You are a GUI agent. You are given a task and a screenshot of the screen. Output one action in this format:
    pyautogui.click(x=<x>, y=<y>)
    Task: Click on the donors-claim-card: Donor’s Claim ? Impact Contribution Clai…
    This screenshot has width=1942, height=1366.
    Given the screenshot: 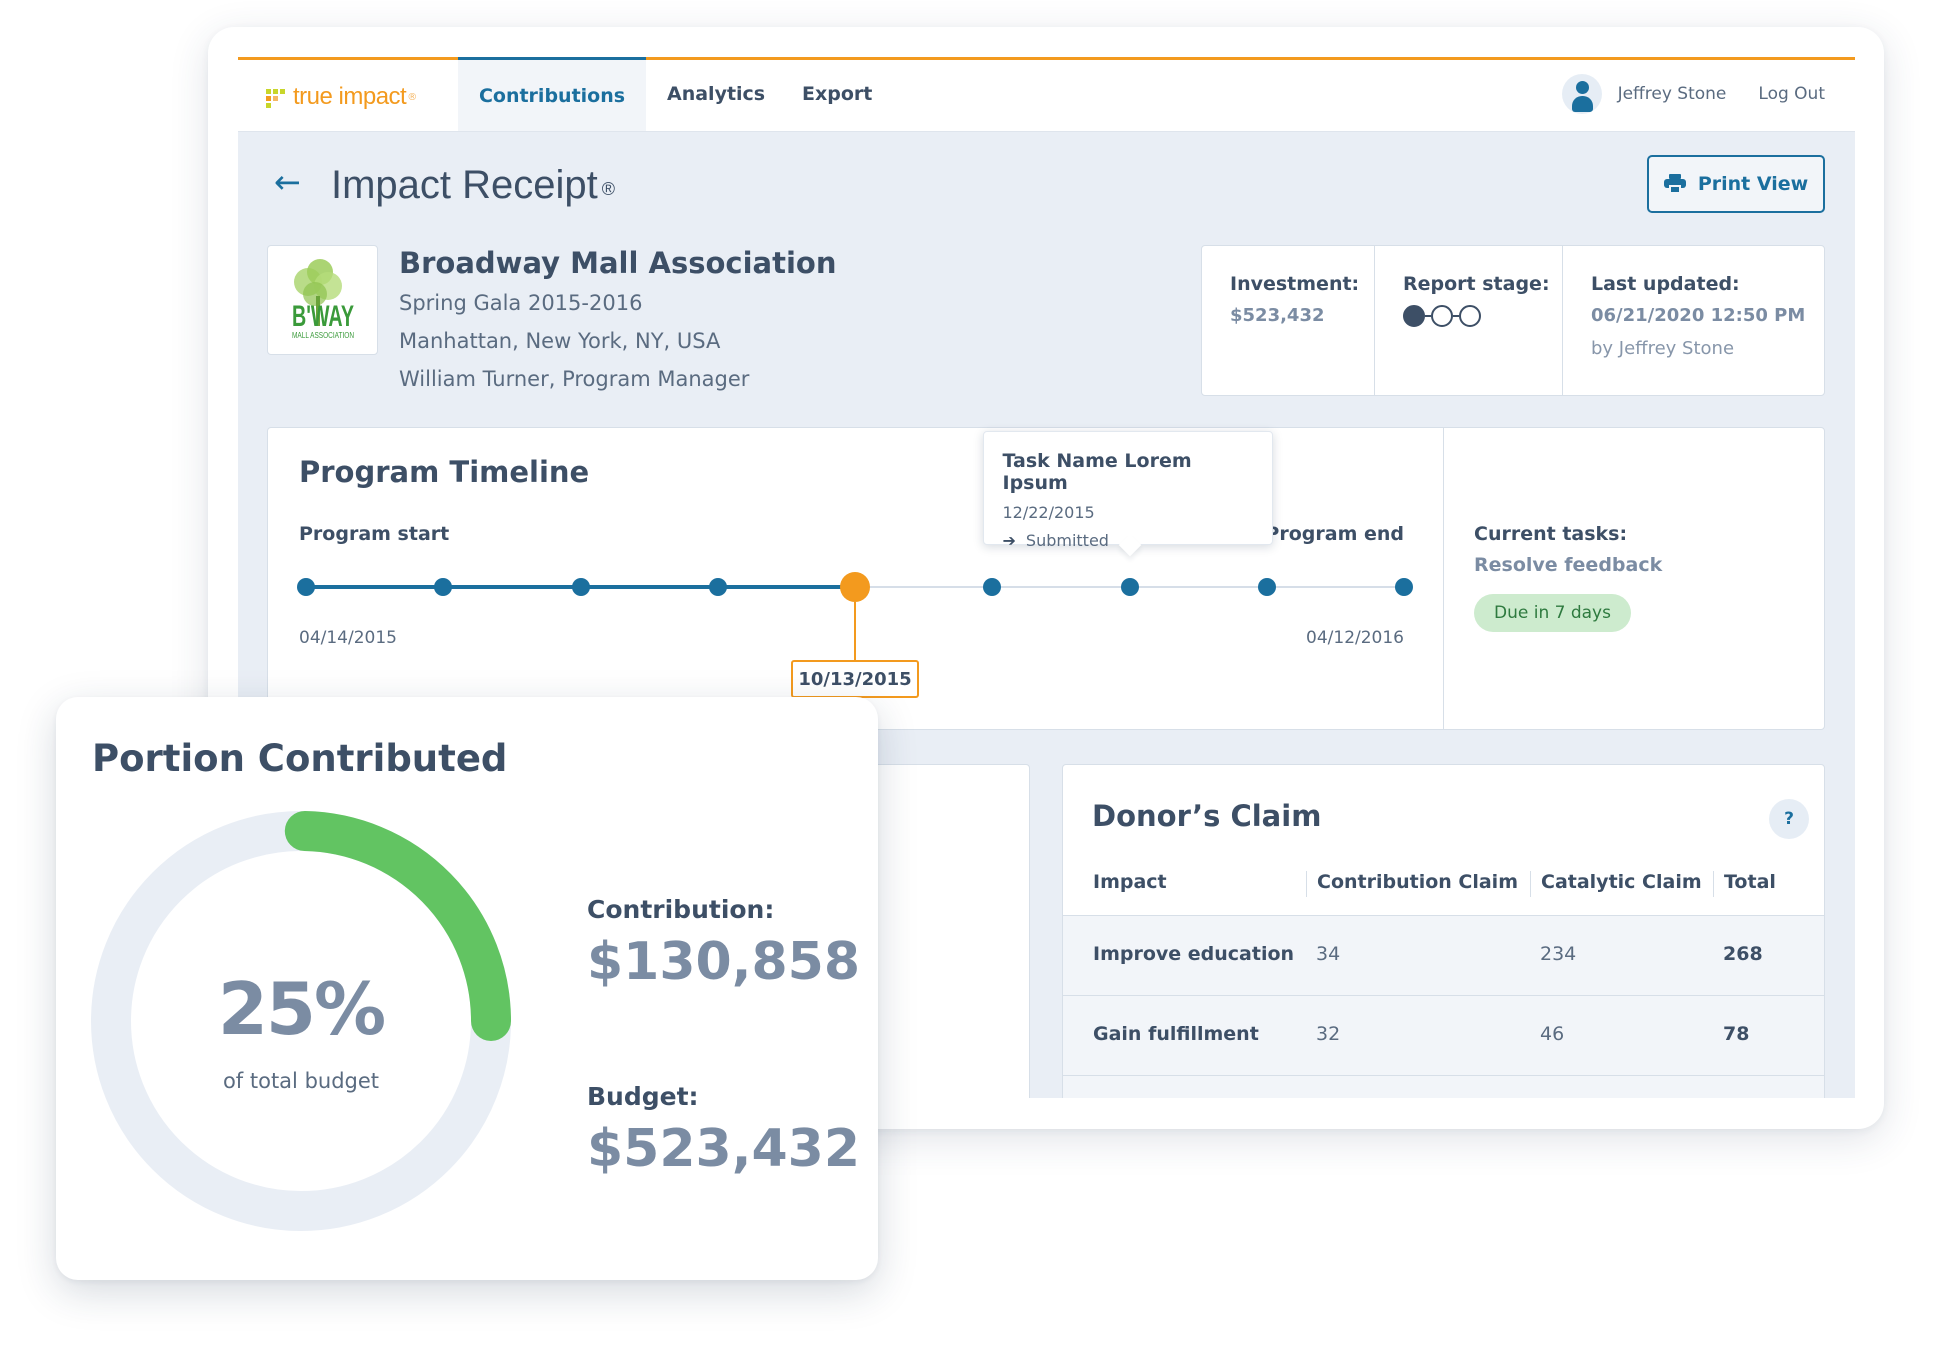 What is the action you would take?
    pyautogui.click(x=1443, y=931)
    